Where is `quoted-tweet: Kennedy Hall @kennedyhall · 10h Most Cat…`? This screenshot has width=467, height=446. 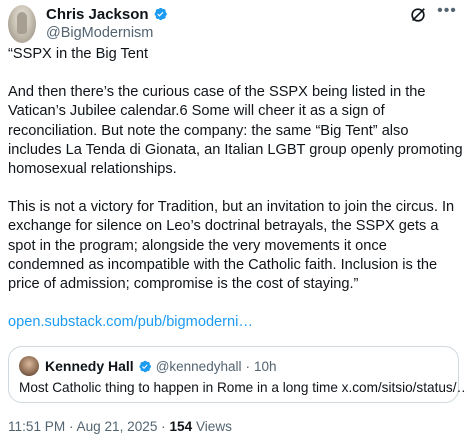
quoted-tweet: Kennedy Hall @kennedyhall · 10h Most Cat… is located at coordinates (237, 374).